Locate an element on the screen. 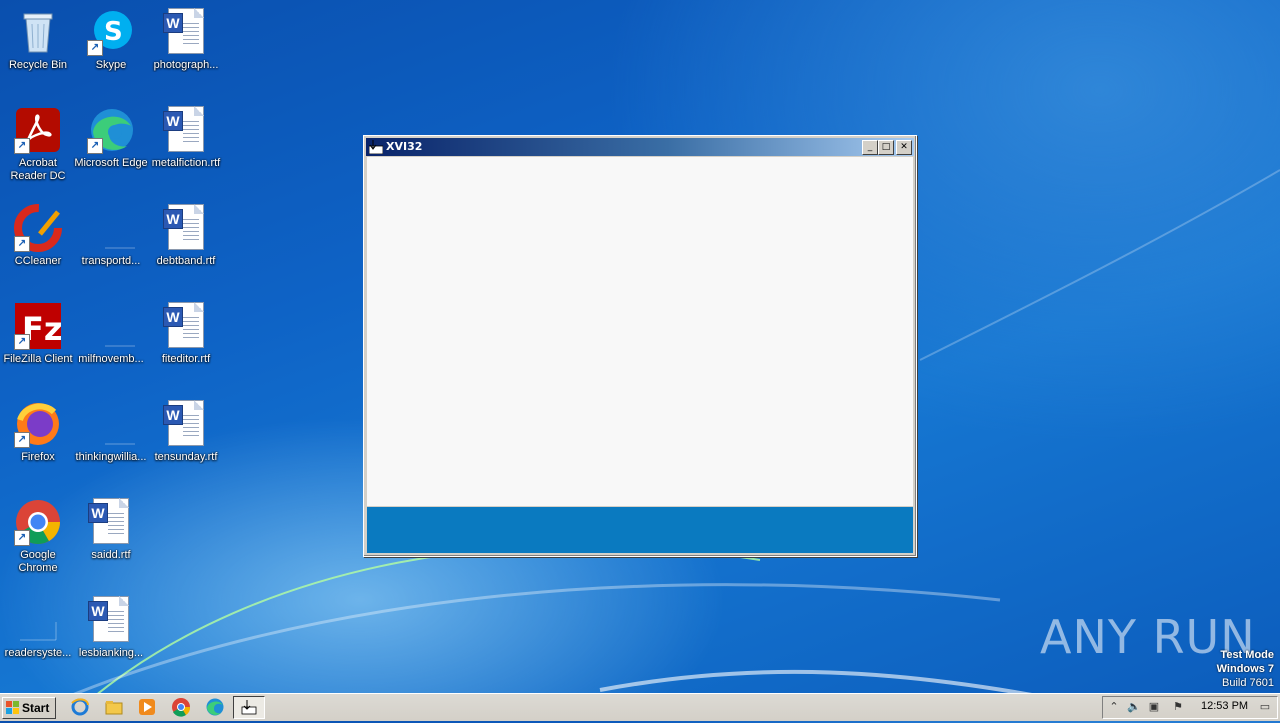  test-mode-line: Test Mode is located at coordinates (1247, 655).